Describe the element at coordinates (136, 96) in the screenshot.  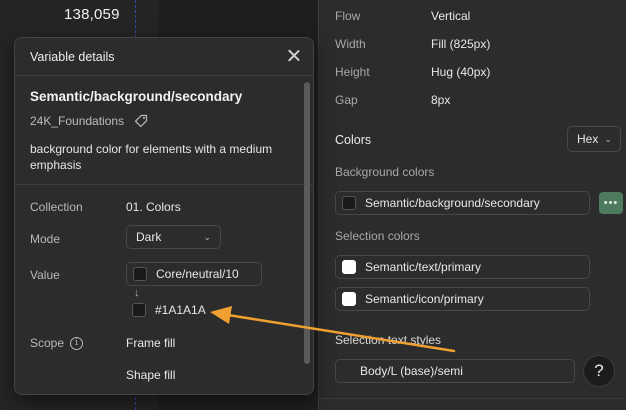
I see `variable-name: Semantic/background/secondary` at that location.